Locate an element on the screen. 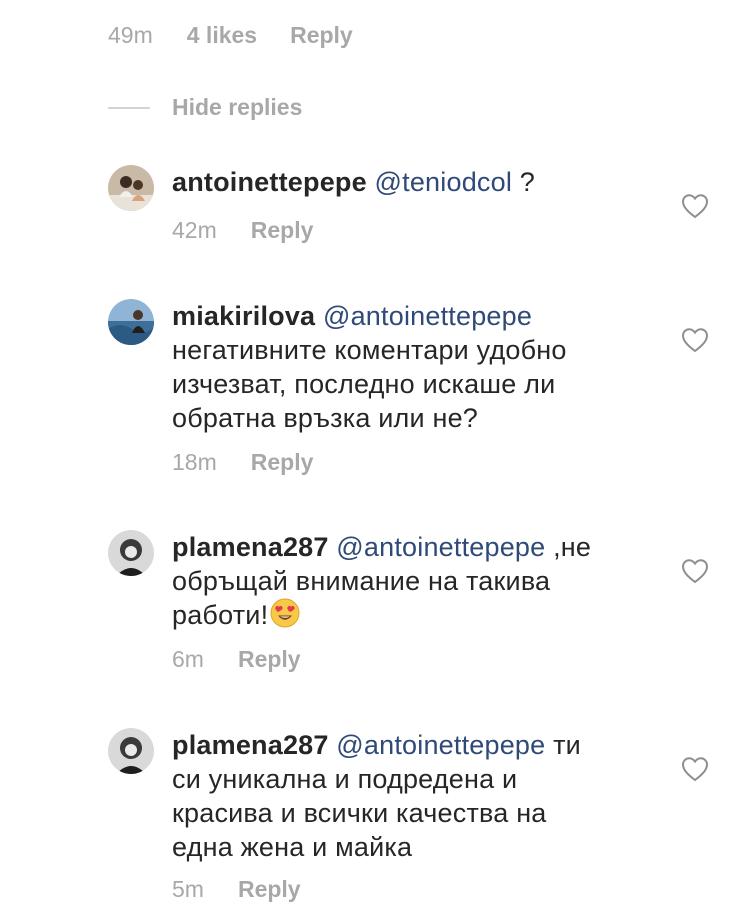 The width and height of the screenshot is (750, 906). comment-meta: 18m Reply is located at coordinates (242, 462).